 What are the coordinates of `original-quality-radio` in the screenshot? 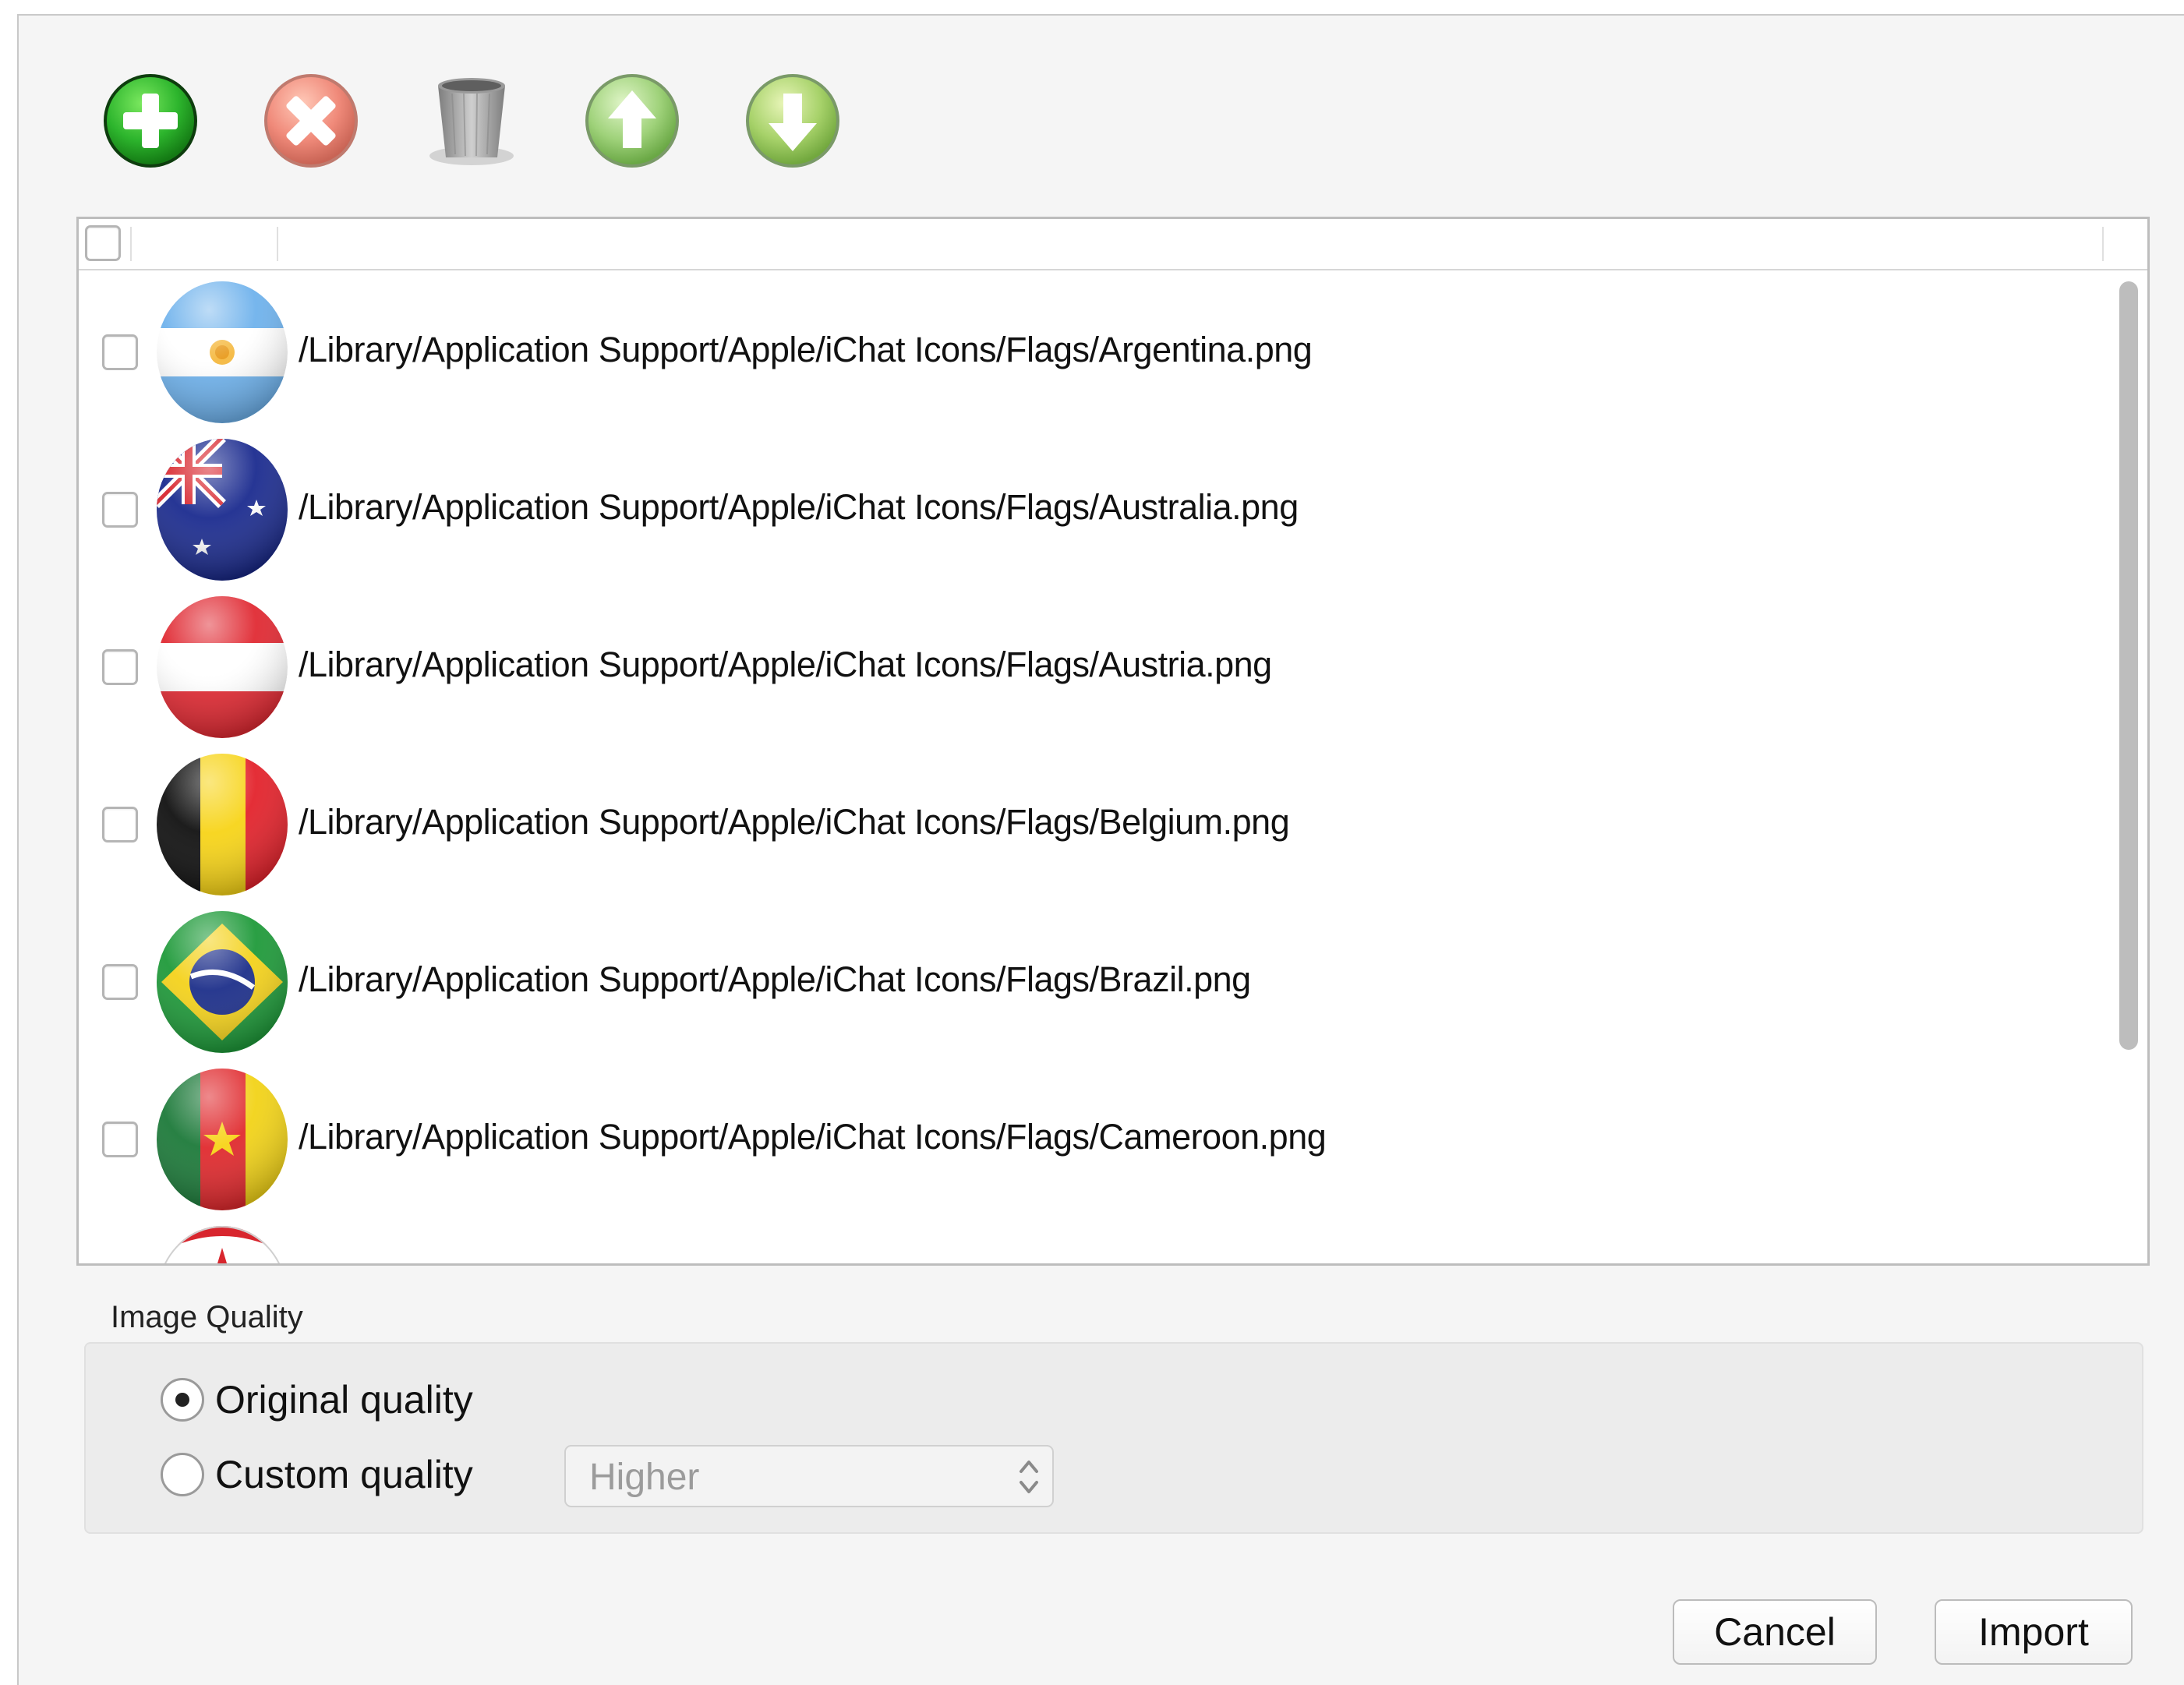 It's located at (182, 1400).